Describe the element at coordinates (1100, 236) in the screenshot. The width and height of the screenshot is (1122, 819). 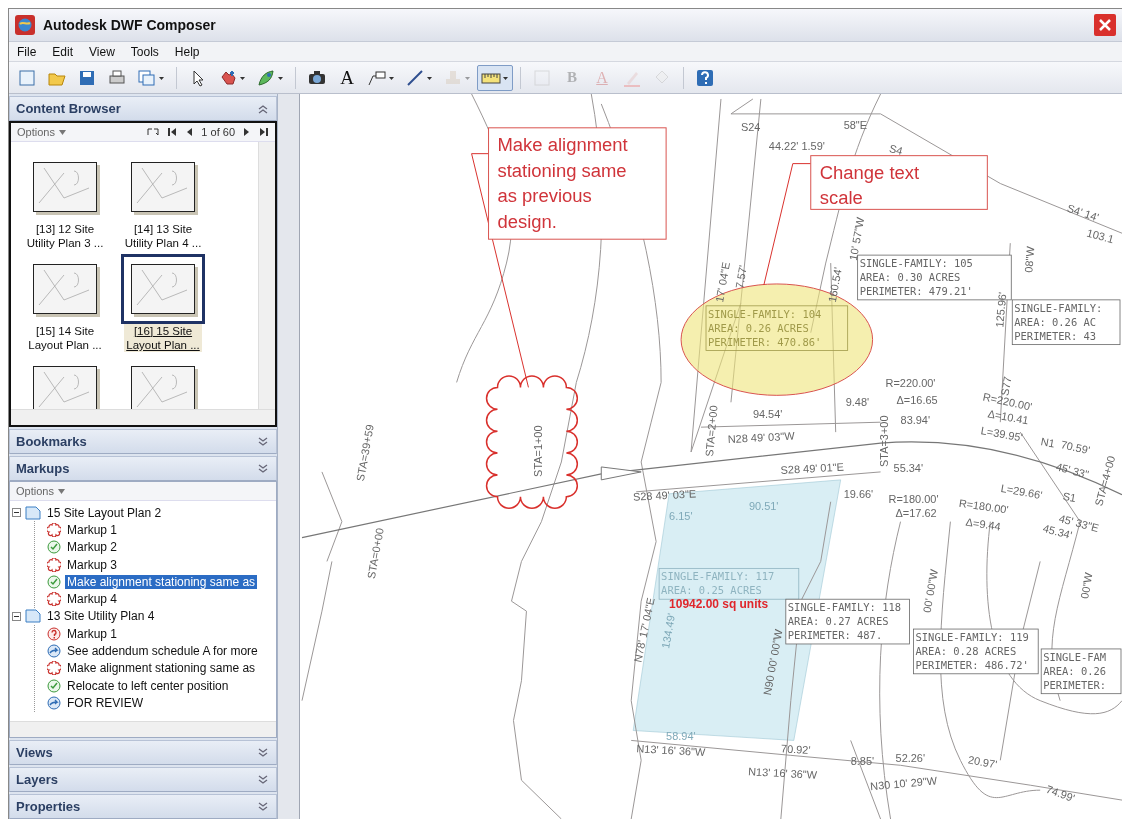
I see `survey-label: 103.1` at that location.